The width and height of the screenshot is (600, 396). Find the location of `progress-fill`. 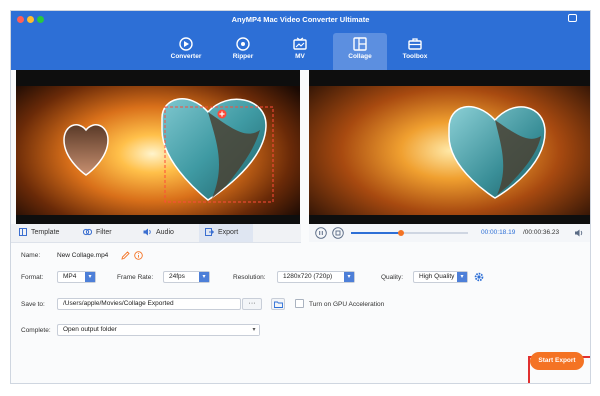

progress-fill is located at coordinates (376, 233).